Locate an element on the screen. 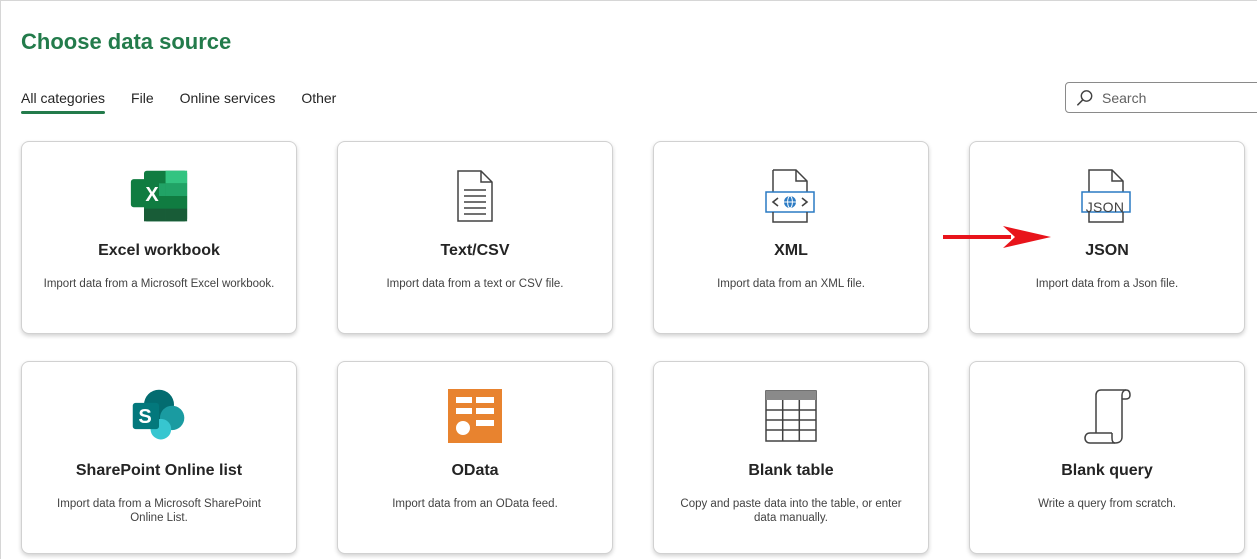  source-description: Import data from an XML file. is located at coordinates (791, 284).